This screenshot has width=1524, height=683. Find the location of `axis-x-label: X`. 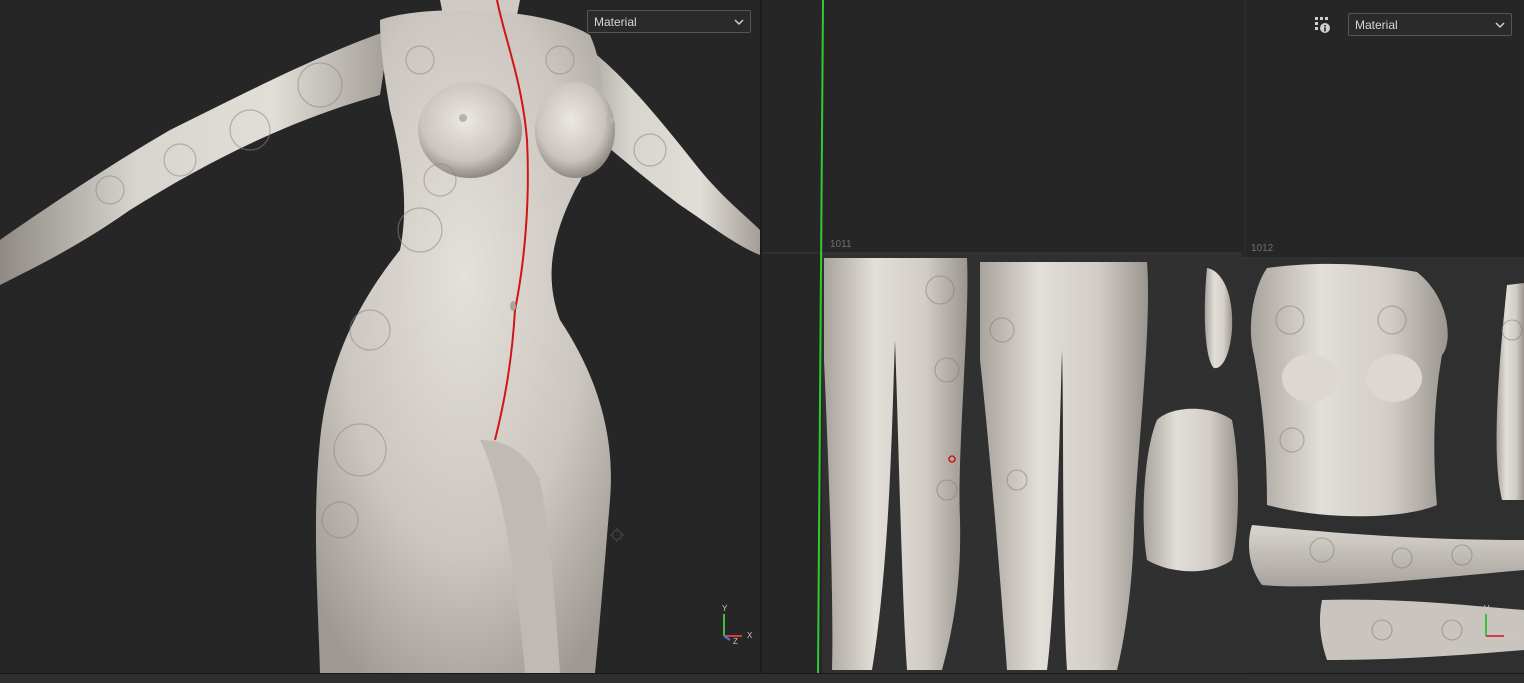

axis-x-label: X is located at coordinates (750, 635).